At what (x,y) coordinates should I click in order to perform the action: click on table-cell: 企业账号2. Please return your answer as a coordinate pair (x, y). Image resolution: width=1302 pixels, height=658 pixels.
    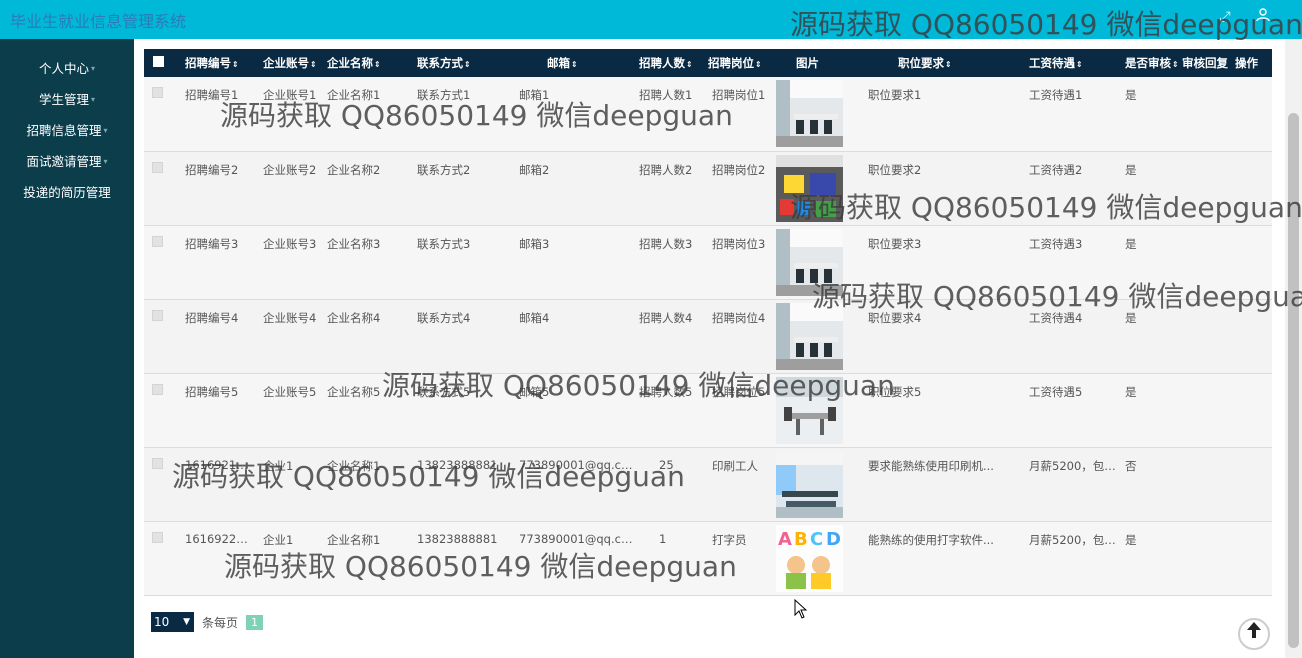
    Looking at the image, I should click on (290, 169).